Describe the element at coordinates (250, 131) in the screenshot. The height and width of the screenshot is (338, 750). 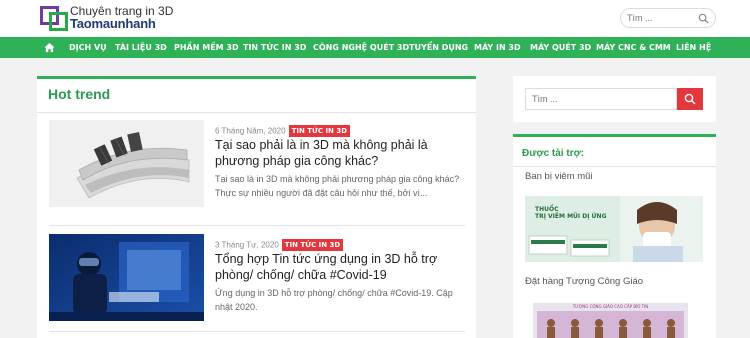
I see `post-date: 6 Tháng Năm, 2020` at that location.